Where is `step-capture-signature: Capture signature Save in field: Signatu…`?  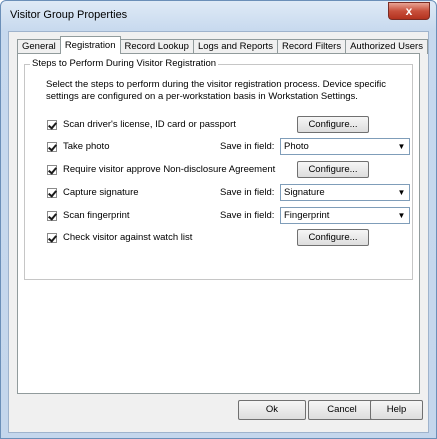 step-capture-signature: Capture signature Save in field: Signatu… is located at coordinates (228, 193).